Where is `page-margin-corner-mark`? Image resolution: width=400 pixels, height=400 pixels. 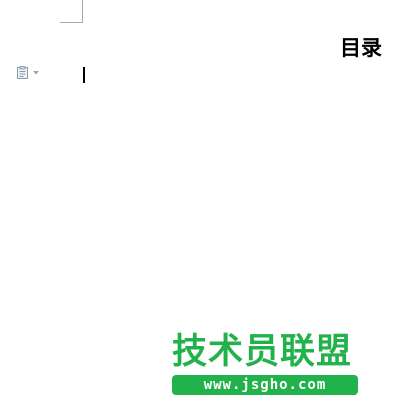 page-margin-corner-mark is located at coordinates (71, 11).